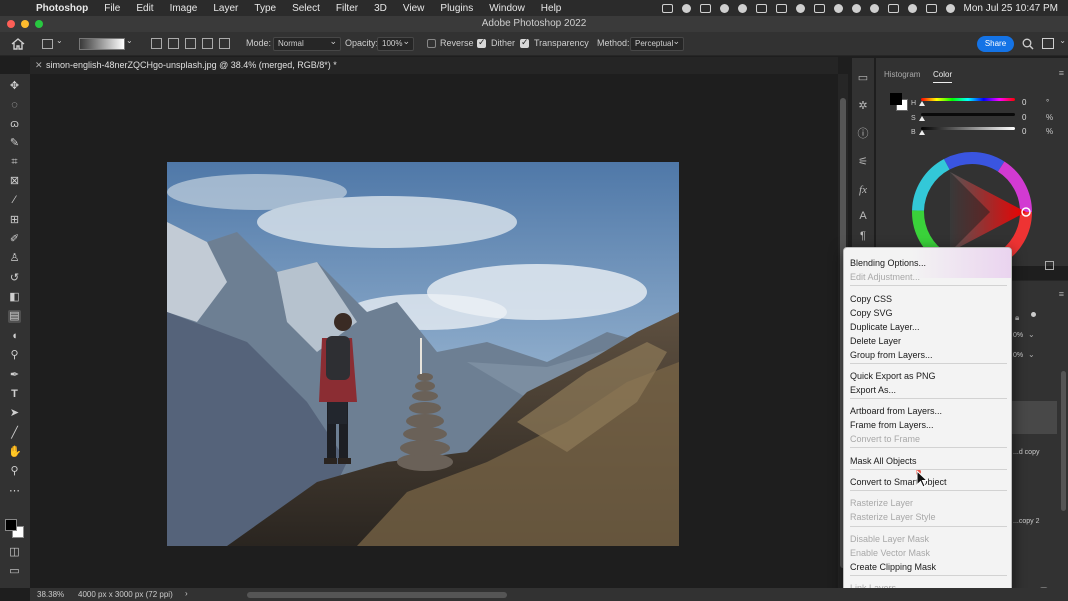 Image resolution: width=1068 pixels, height=601 pixels. What do you see at coordinates (1028, 44) in the screenshot?
I see `search-icon` at bounding box center [1028, 44].